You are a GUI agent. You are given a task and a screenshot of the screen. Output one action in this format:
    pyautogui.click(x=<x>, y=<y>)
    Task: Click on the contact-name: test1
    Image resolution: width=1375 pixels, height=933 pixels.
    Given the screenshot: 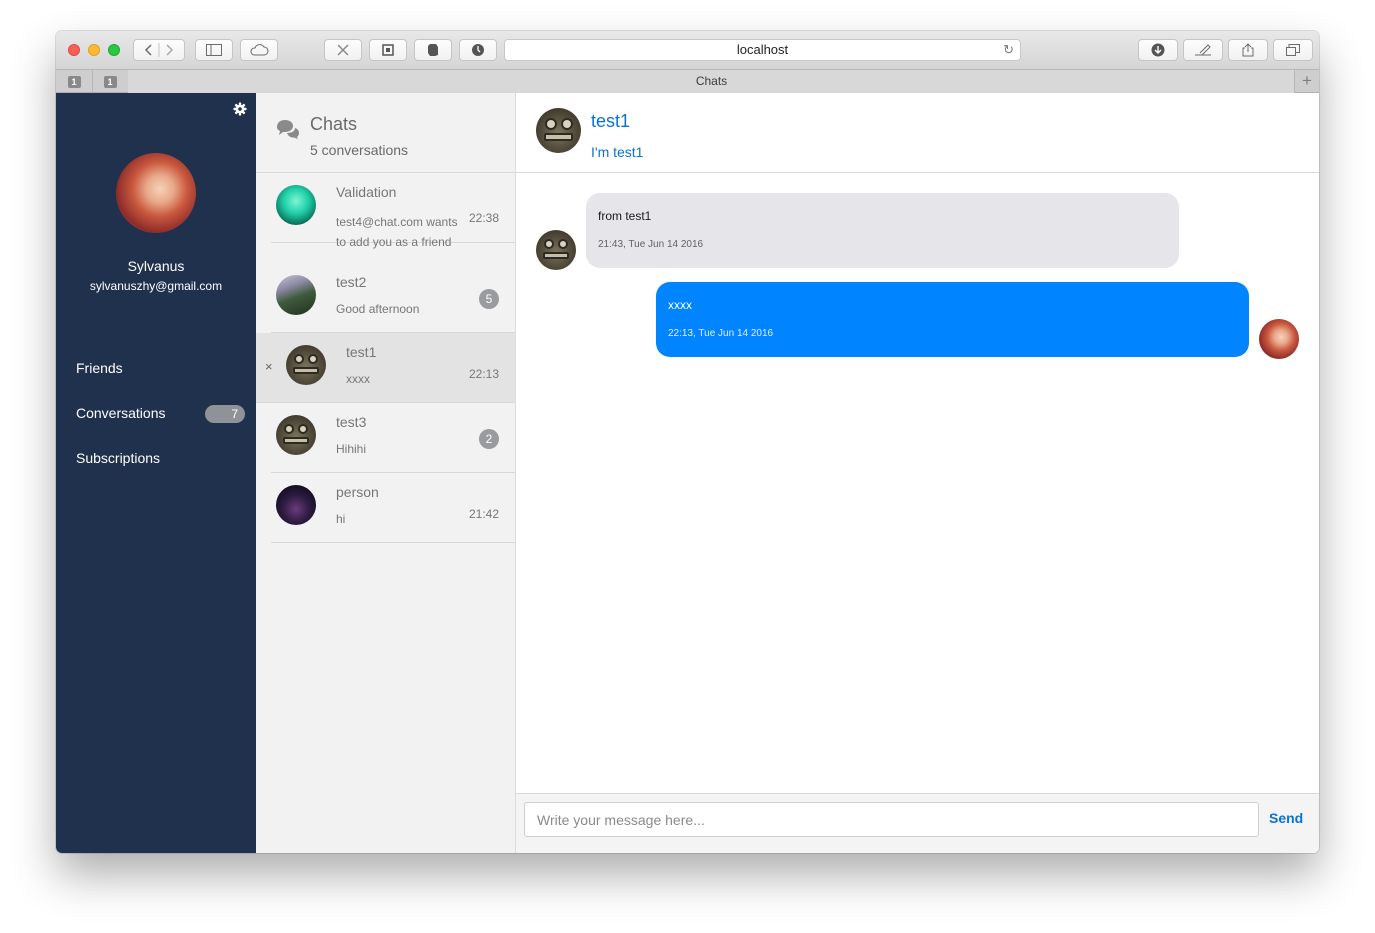 What is the action you would take?
    pyautogui.click(x=610, y=121)
    